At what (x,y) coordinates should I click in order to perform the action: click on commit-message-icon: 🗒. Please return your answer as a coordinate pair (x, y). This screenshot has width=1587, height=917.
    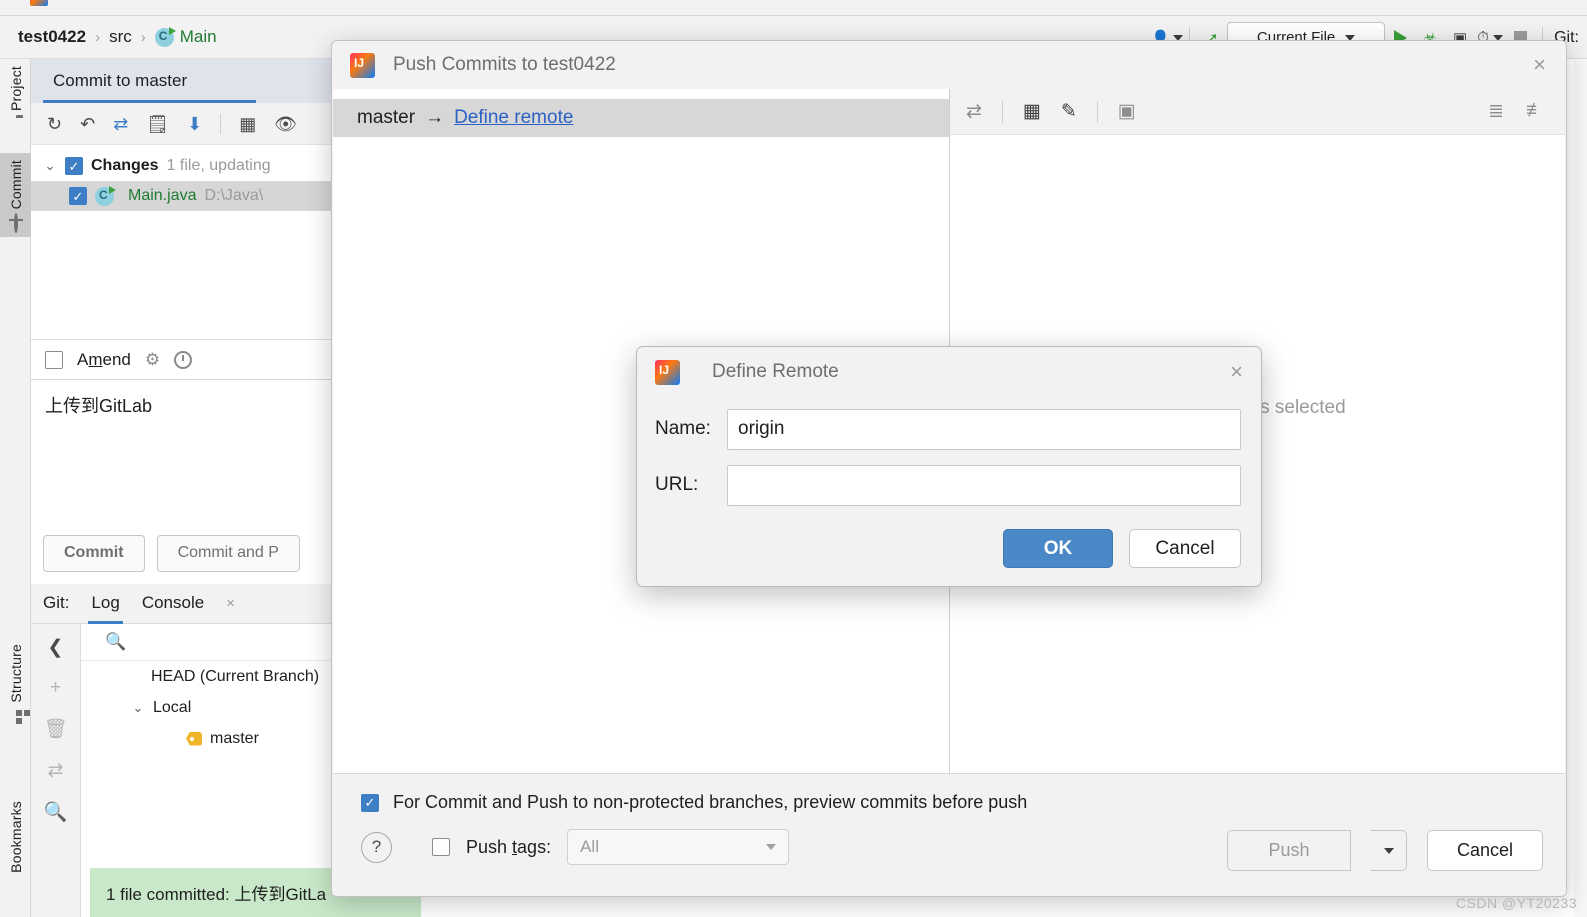
    Looking at the image, I should click on (157, 124).